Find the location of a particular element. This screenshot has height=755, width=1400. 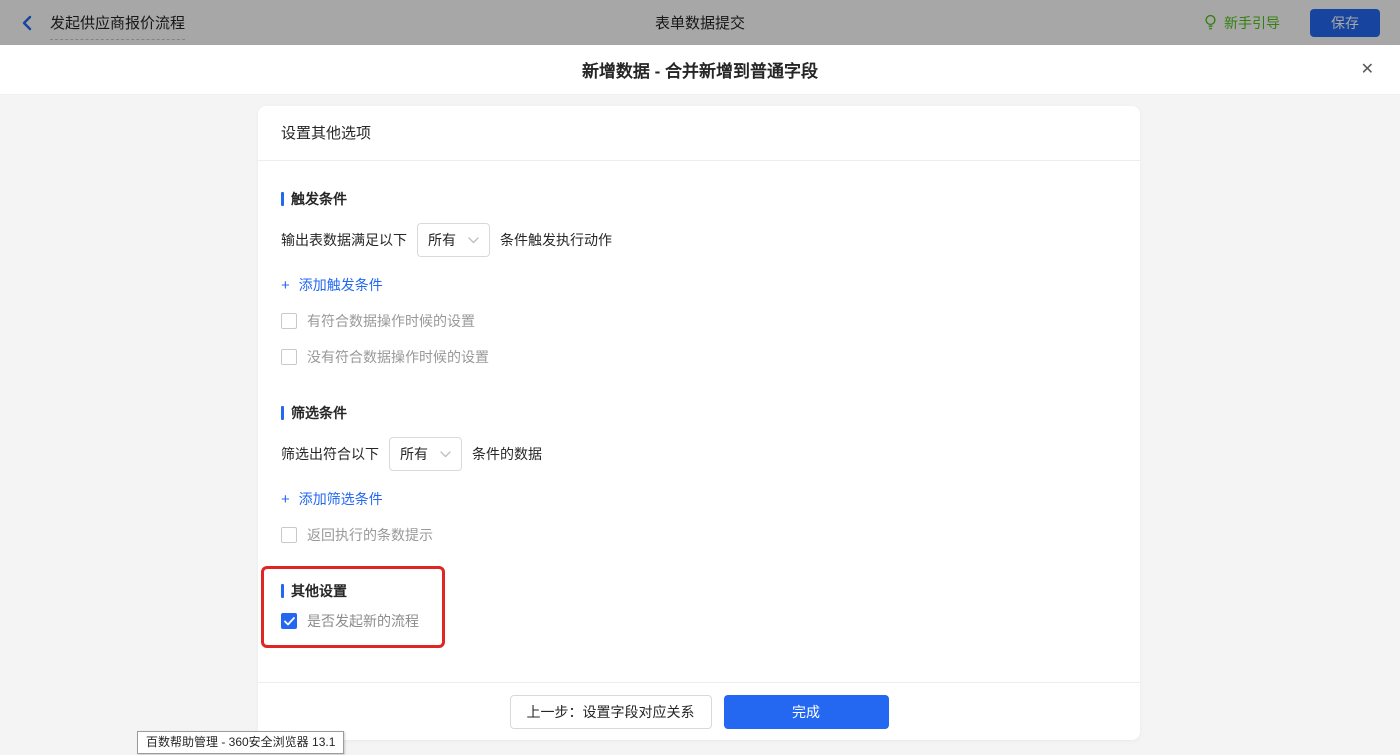

trigger-select-value: 所有 is located at coordinates (442, 240).